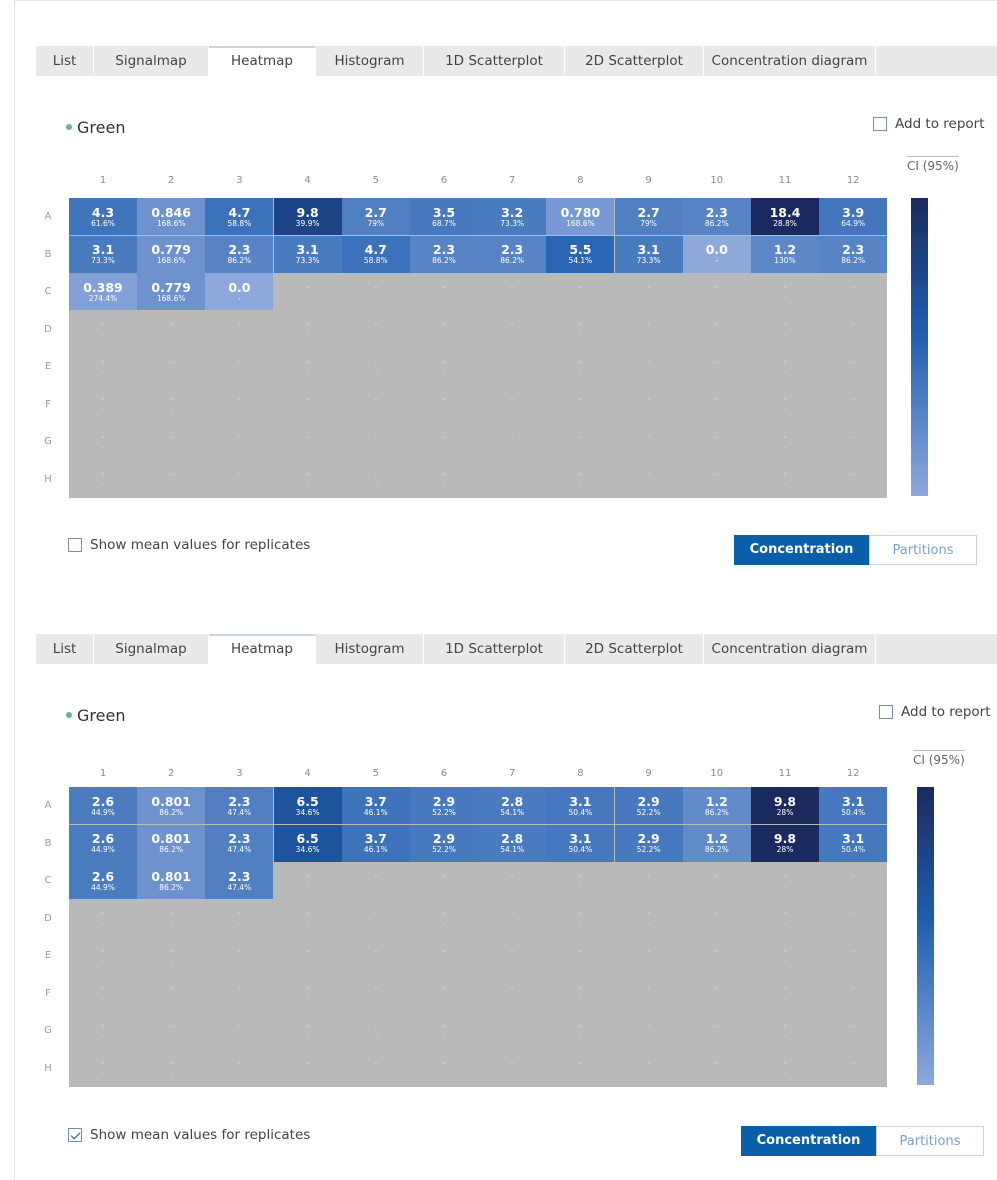  Describe the element at coordinates (75, 1135) in the screenshot. I see `checkbox-box` at that location.